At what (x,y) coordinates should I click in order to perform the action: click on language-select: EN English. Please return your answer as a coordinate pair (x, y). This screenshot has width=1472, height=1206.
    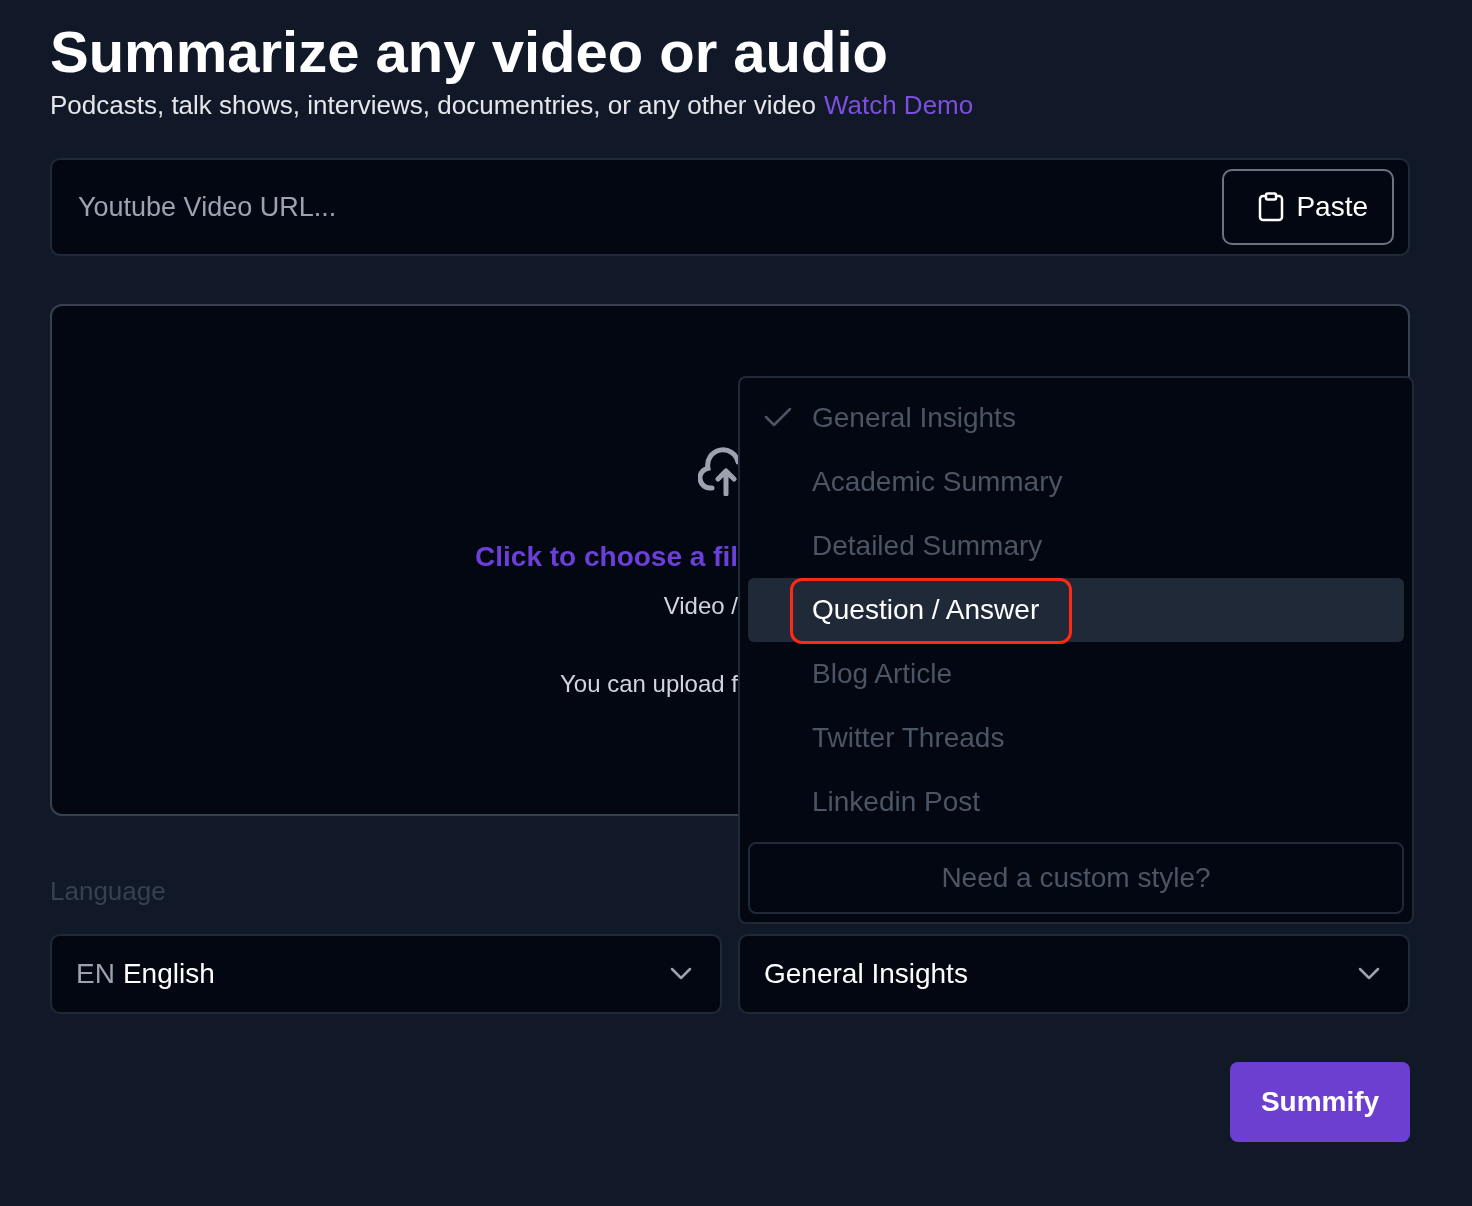
    Looking at the image, I should click on (386, 974).